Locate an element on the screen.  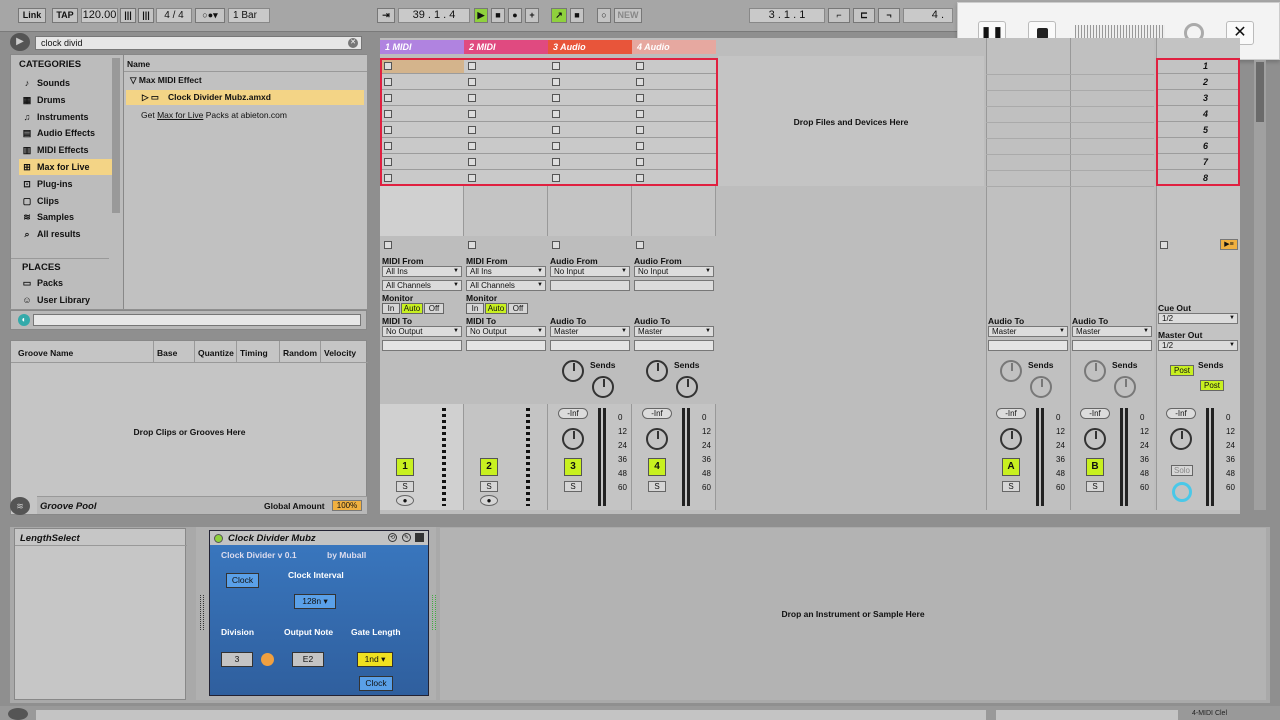
master-out-select: 1/2 is located at coordinates (1198, 345).